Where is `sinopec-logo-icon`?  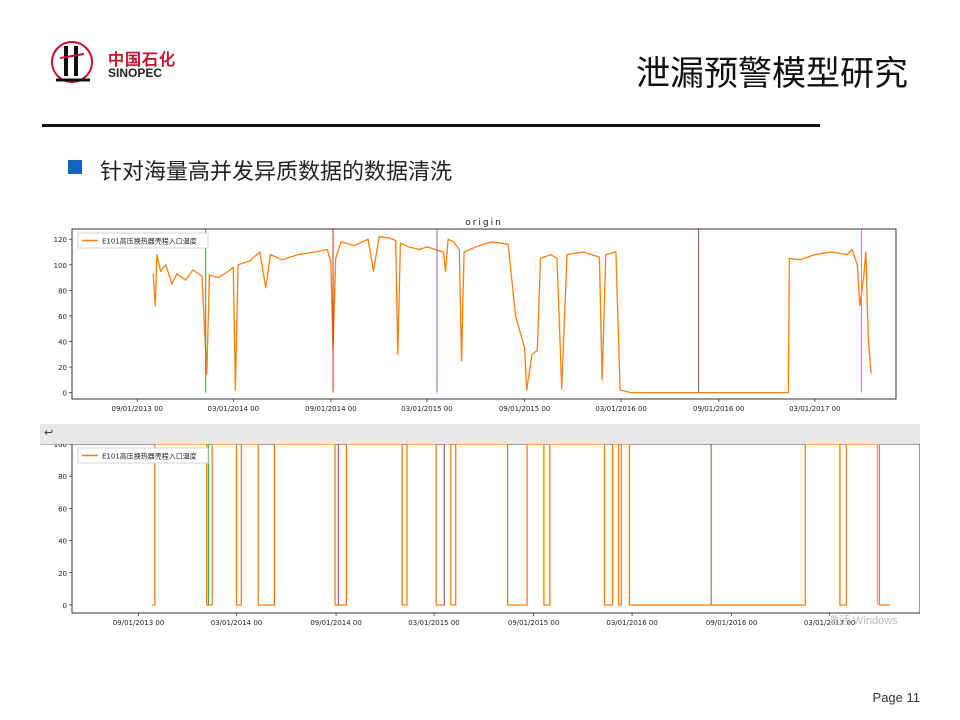
sinopec-logo-icon is located at coordinates (72, 62).